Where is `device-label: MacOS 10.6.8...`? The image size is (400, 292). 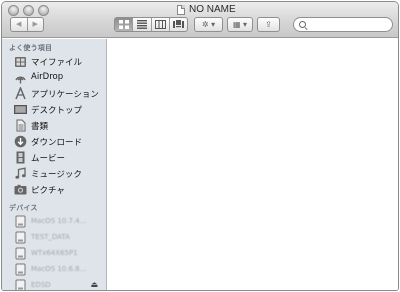 device-label: MacOS 10.6.8... is located at coordinates (59, 269).